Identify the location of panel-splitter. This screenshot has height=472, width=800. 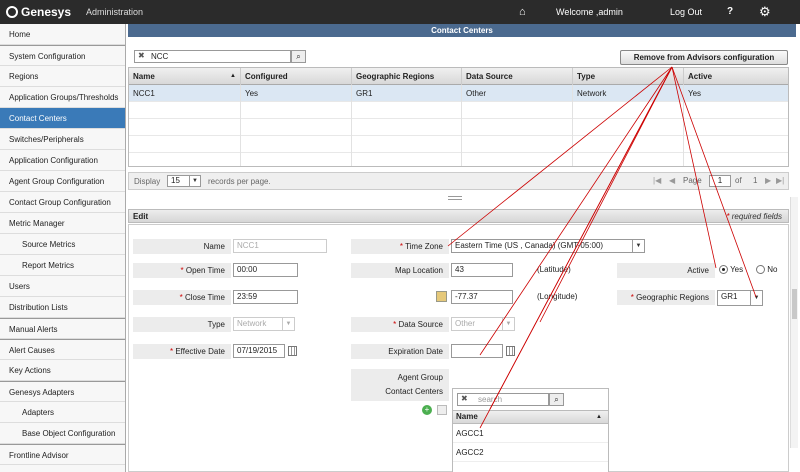
(455, 198).